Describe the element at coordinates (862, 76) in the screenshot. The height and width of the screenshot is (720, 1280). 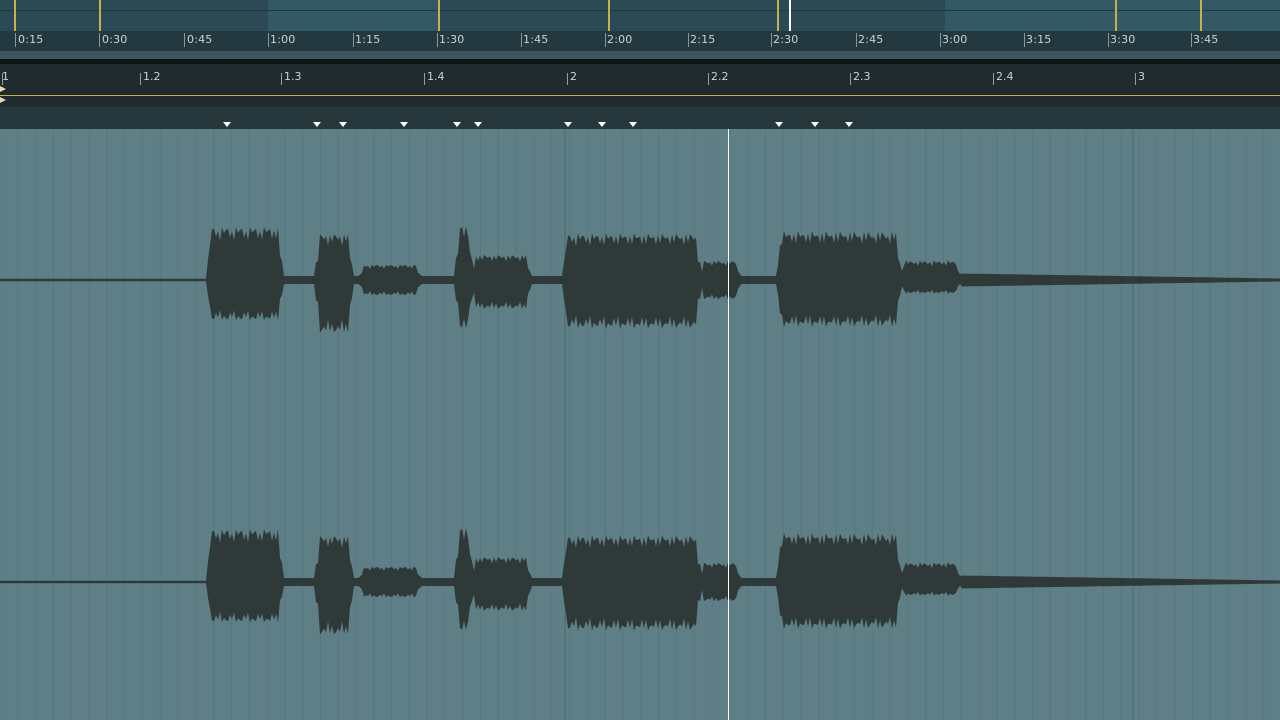
I see `beat-label: 2.3` at that location.